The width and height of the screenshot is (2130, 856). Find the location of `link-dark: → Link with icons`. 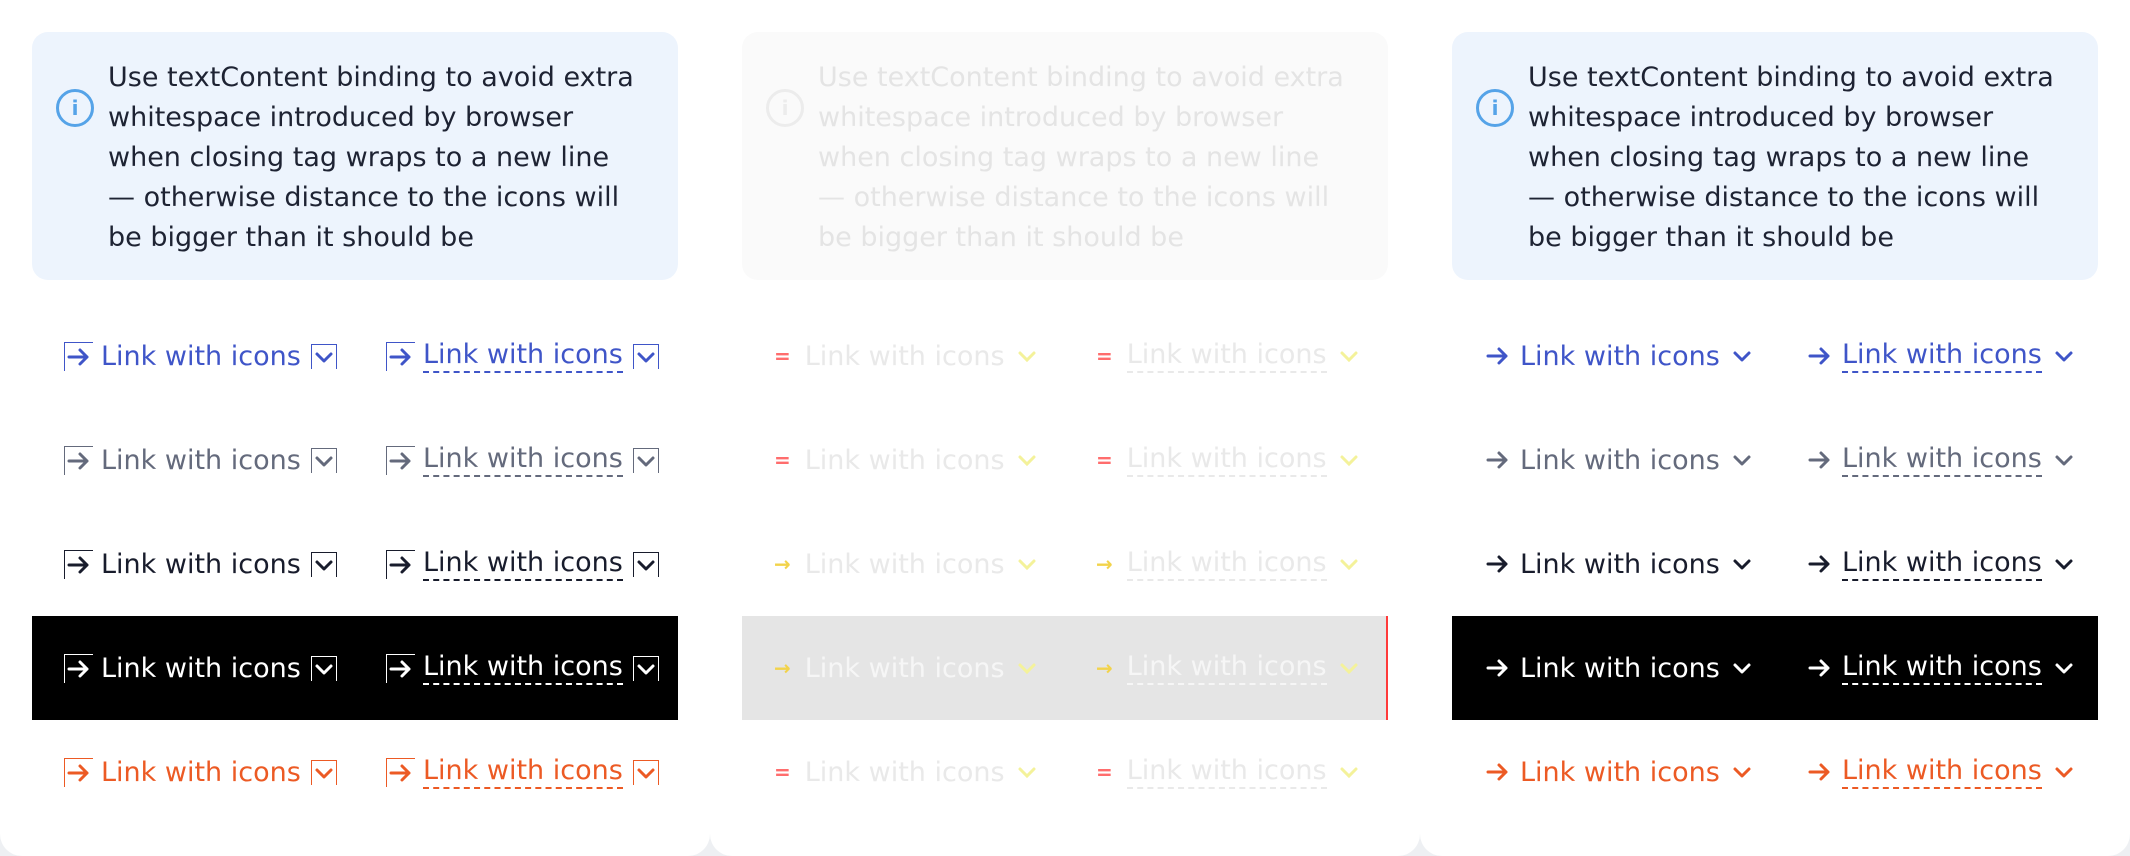

link-dark: → Link with icons is located at coordinates (906, 564).